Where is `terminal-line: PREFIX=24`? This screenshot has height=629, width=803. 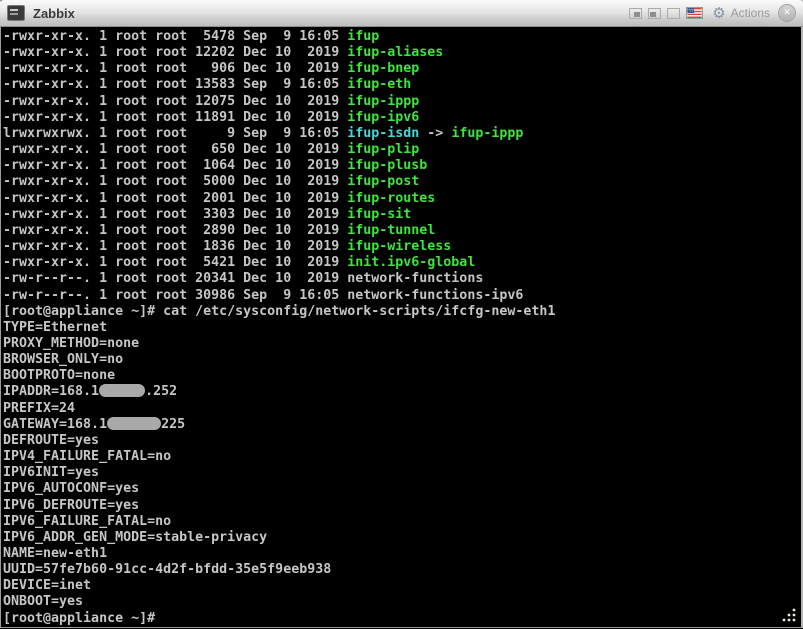 terminal-line: PREFIX=24 is located at coordinates (402, 409).